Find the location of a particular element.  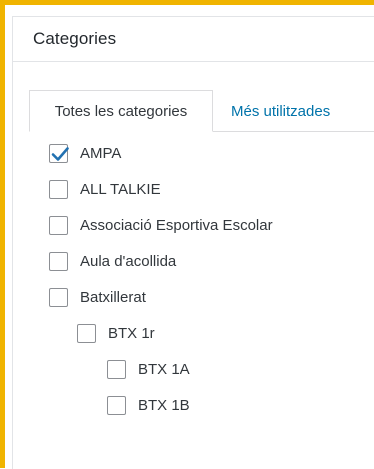

category-item-aula-acollida: Aula d'acollida is located at coordinates (112, 261).